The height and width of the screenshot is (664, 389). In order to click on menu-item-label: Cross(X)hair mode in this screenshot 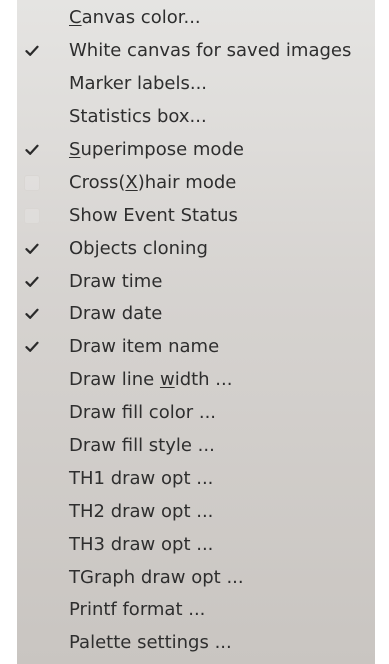, I will do `click(153, 182)`.